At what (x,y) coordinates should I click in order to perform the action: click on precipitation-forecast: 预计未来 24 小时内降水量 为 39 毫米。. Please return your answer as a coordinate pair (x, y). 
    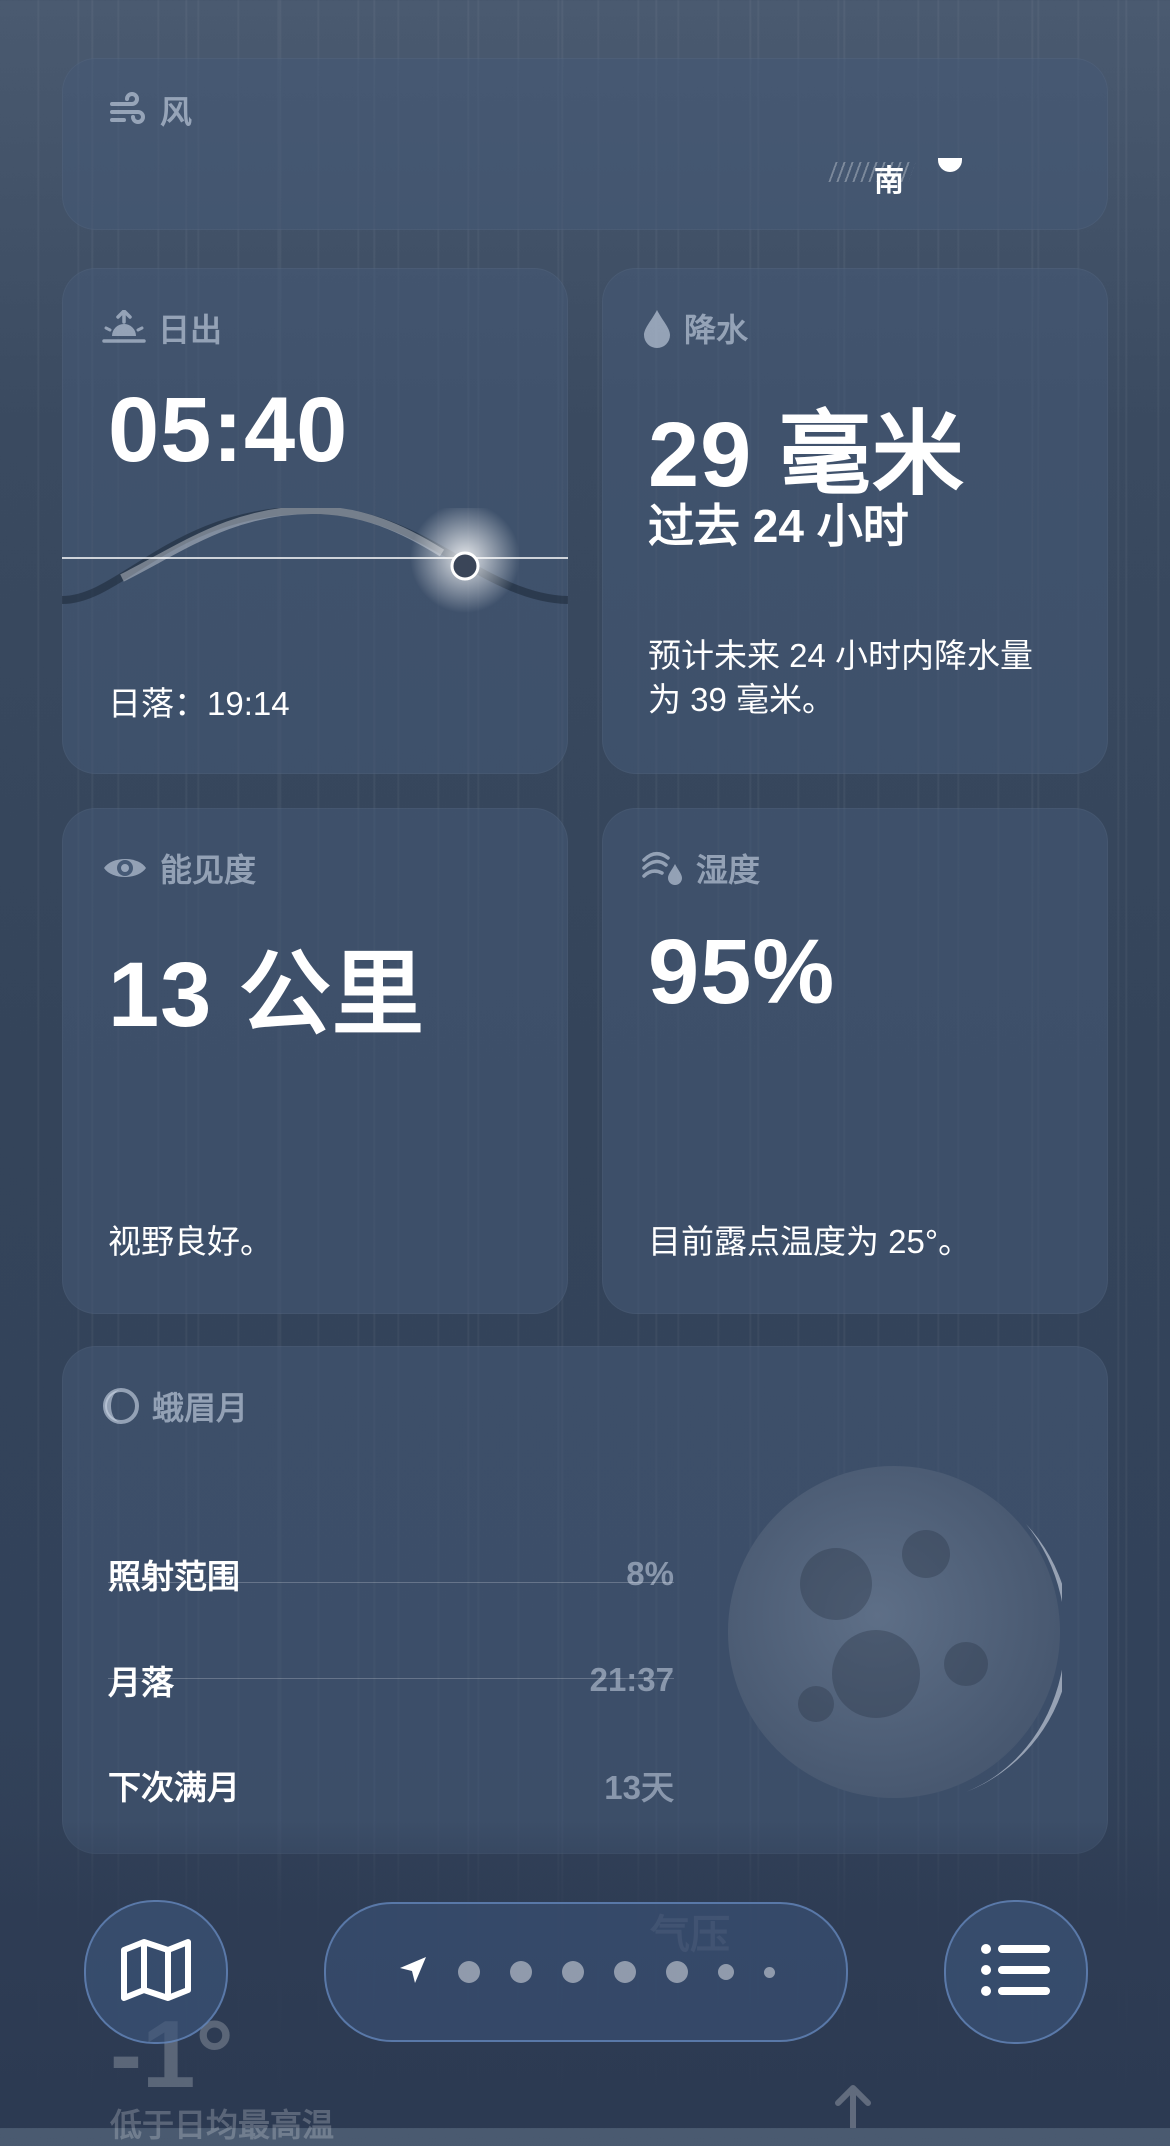
    Looking at the image, I should click on (840, 678).